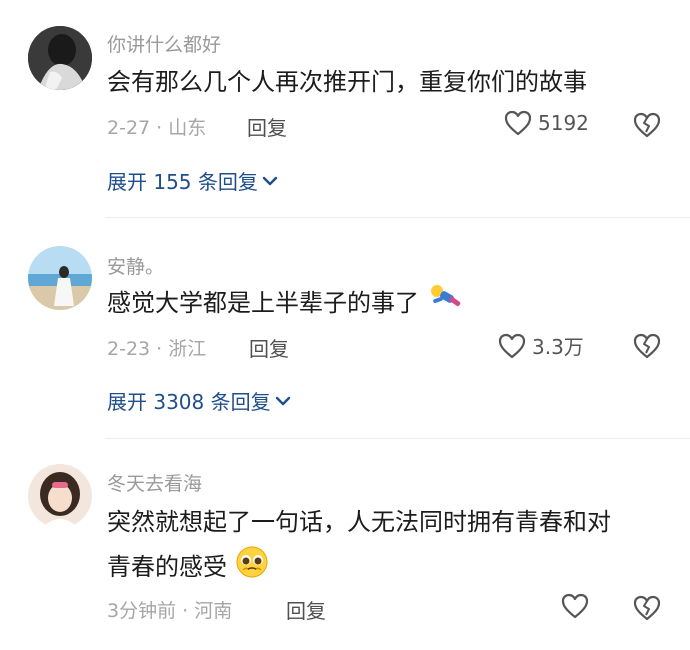  I want to click on expand-replies-label: 展开 3308 条回复, so click(189, 402).